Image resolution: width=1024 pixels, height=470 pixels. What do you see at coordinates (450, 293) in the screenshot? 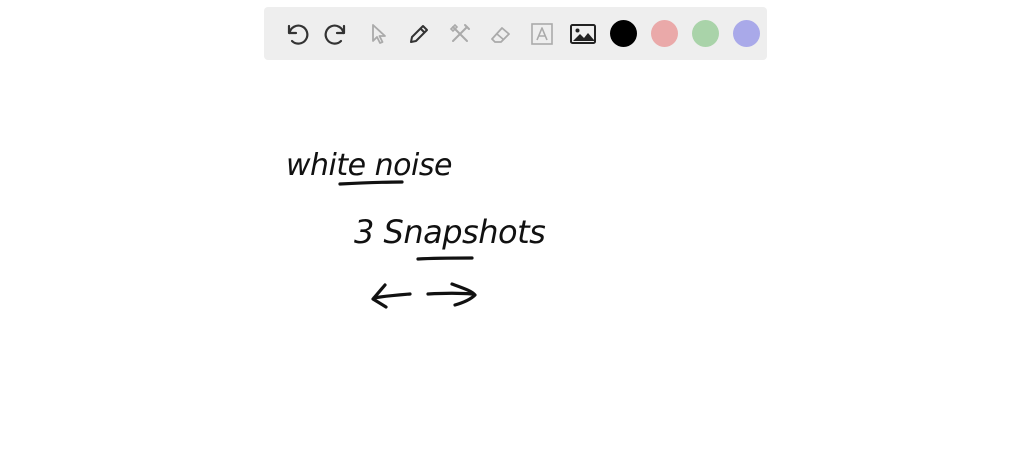
I see `right-arrow-shaft` at bounding box center [450, 293].